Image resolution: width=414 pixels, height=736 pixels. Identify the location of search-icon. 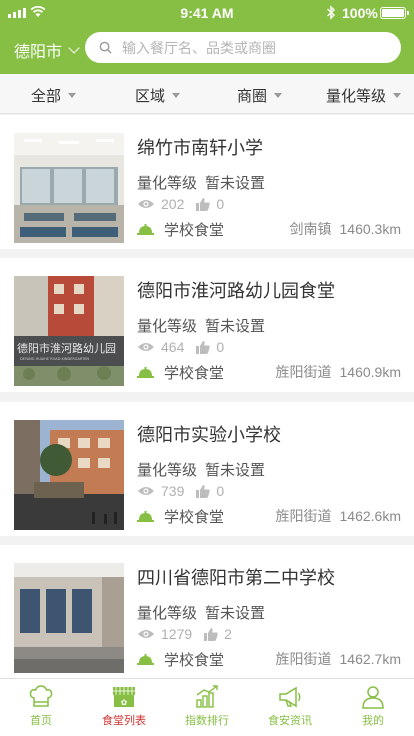
(105, 47).